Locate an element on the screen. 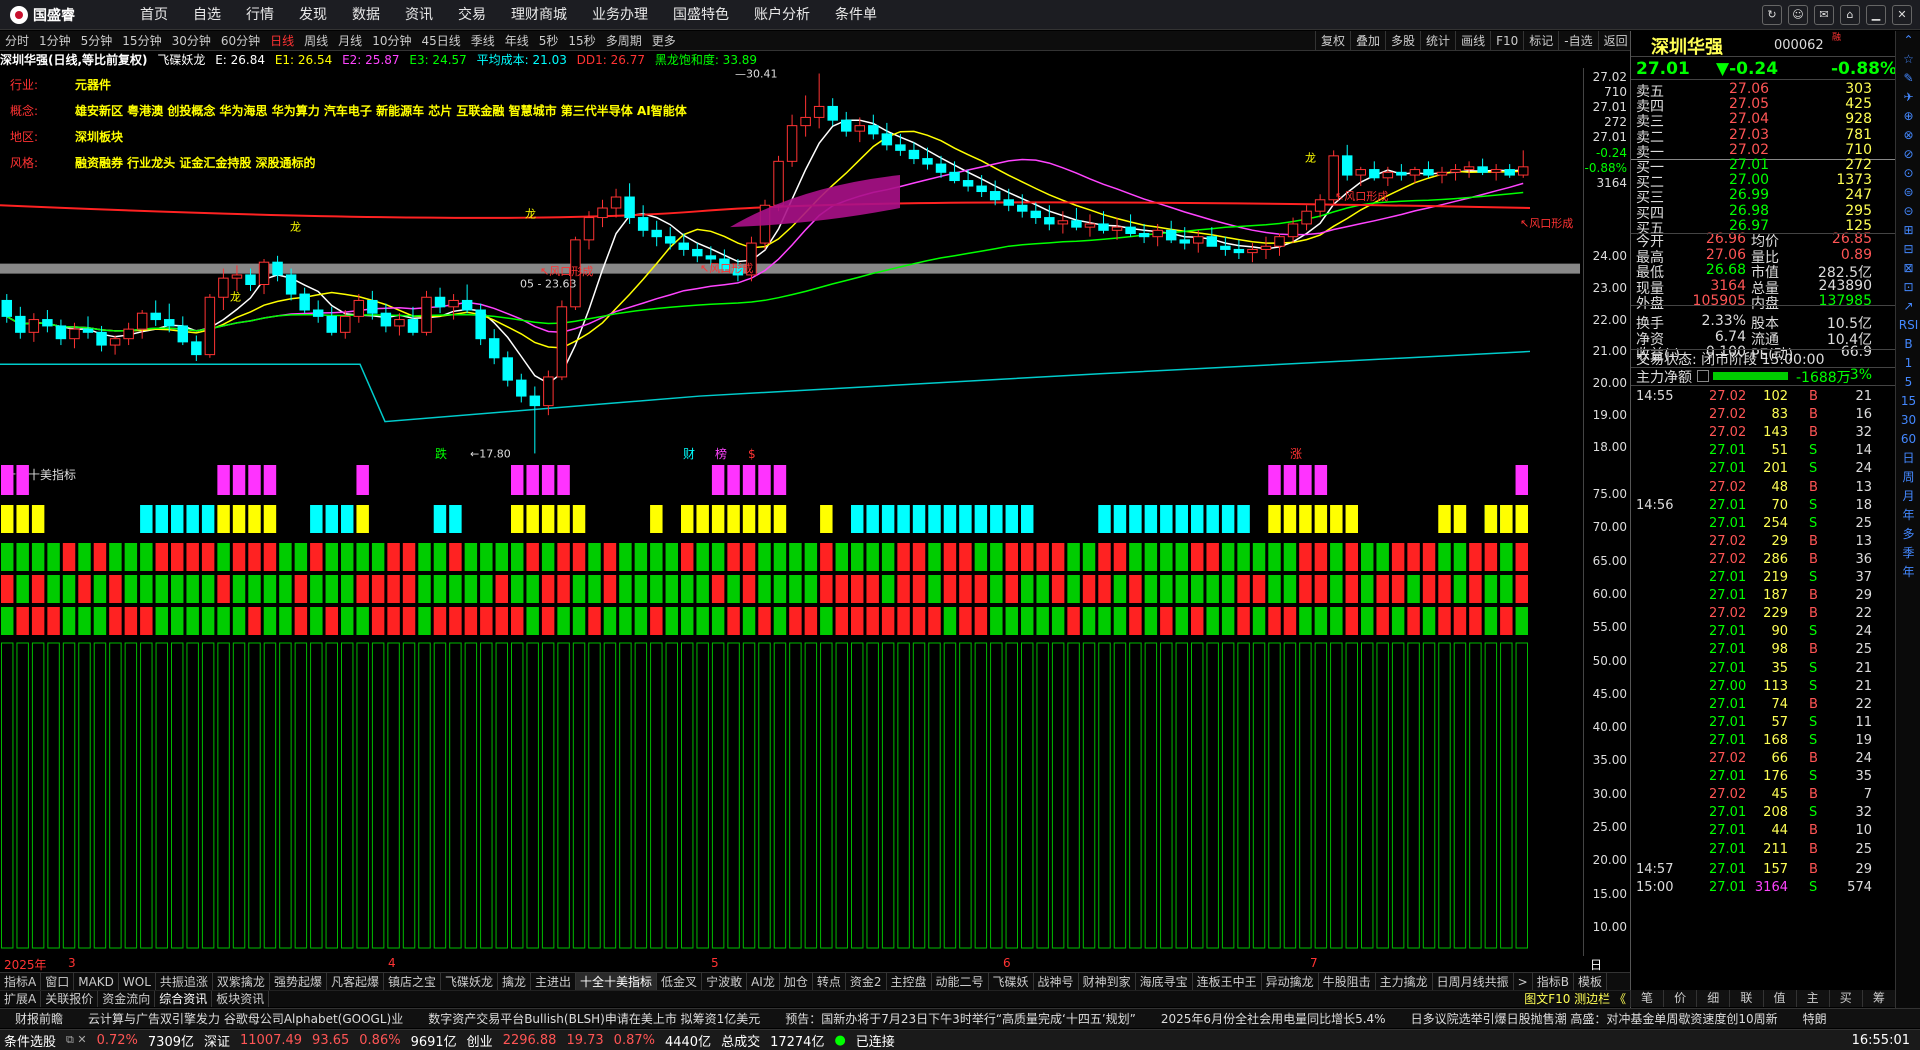 The height and width of the screenshot is (1050, 1920). period-0: 分时 is located at coordinates (17, 40).